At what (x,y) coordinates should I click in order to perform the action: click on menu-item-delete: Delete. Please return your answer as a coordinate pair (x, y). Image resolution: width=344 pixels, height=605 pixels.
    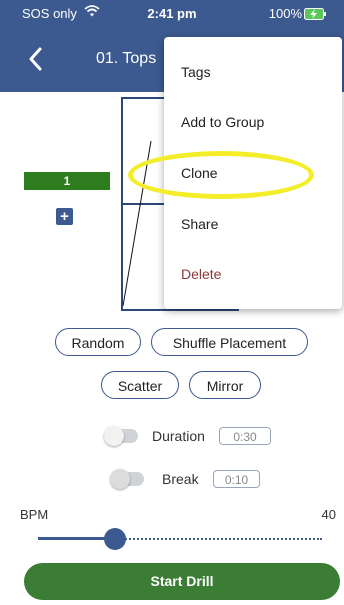
    Looking at the image, I should click on (201, 274).